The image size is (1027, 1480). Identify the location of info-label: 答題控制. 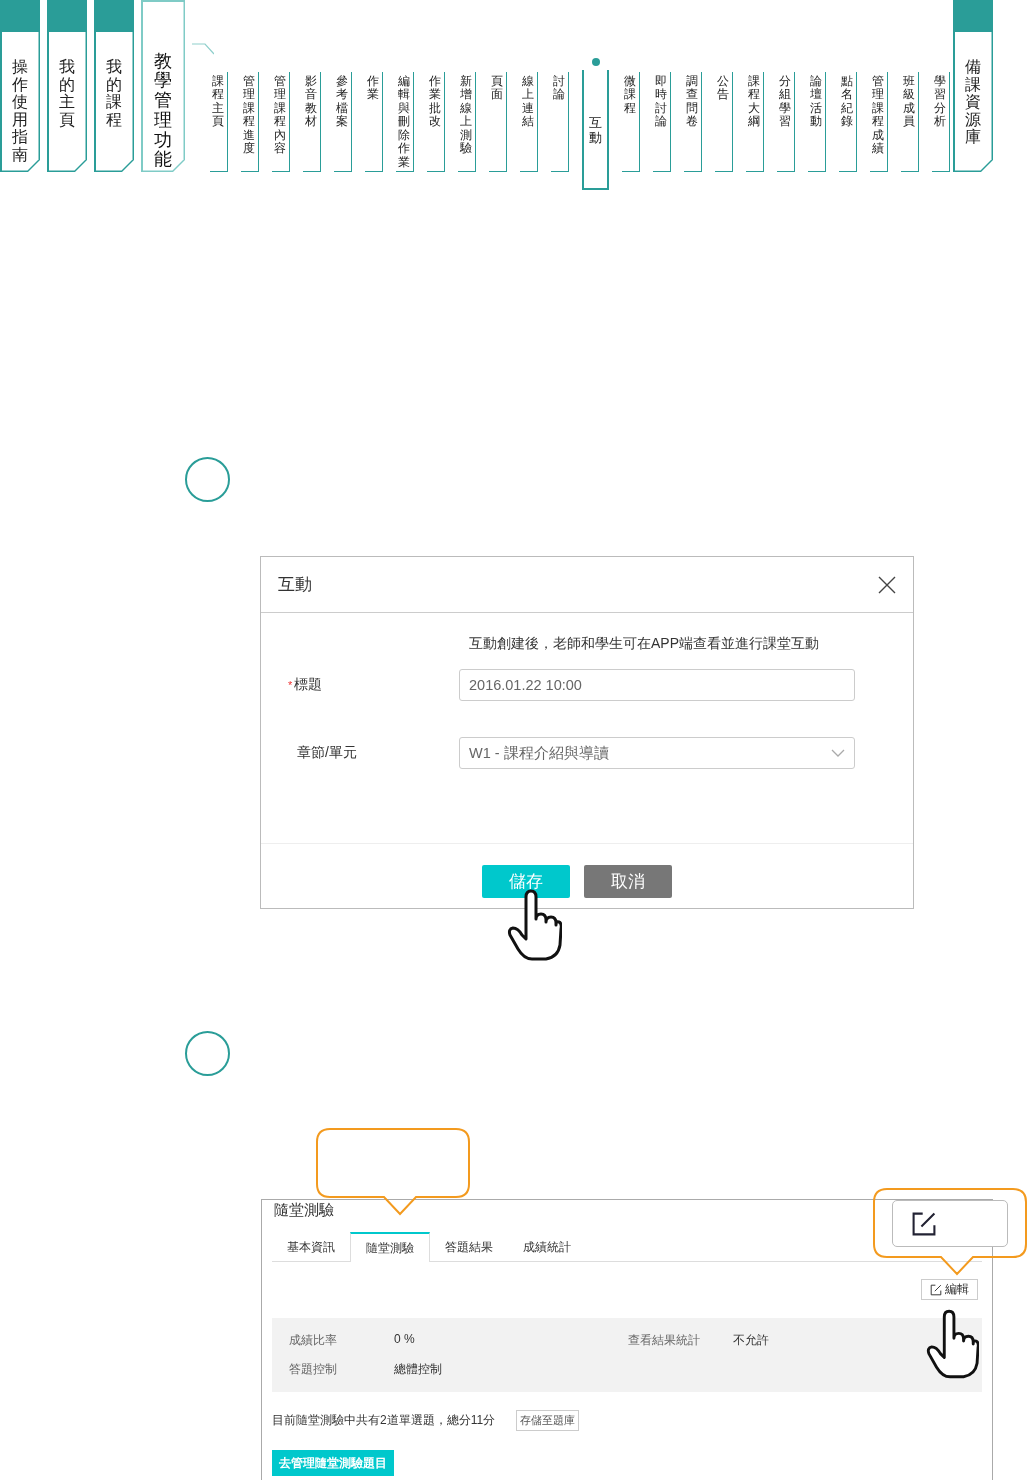
(313, 1369).